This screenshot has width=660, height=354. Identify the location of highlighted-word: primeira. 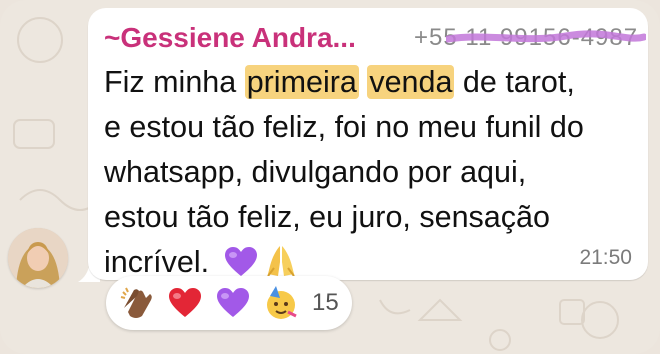
(301, 82).